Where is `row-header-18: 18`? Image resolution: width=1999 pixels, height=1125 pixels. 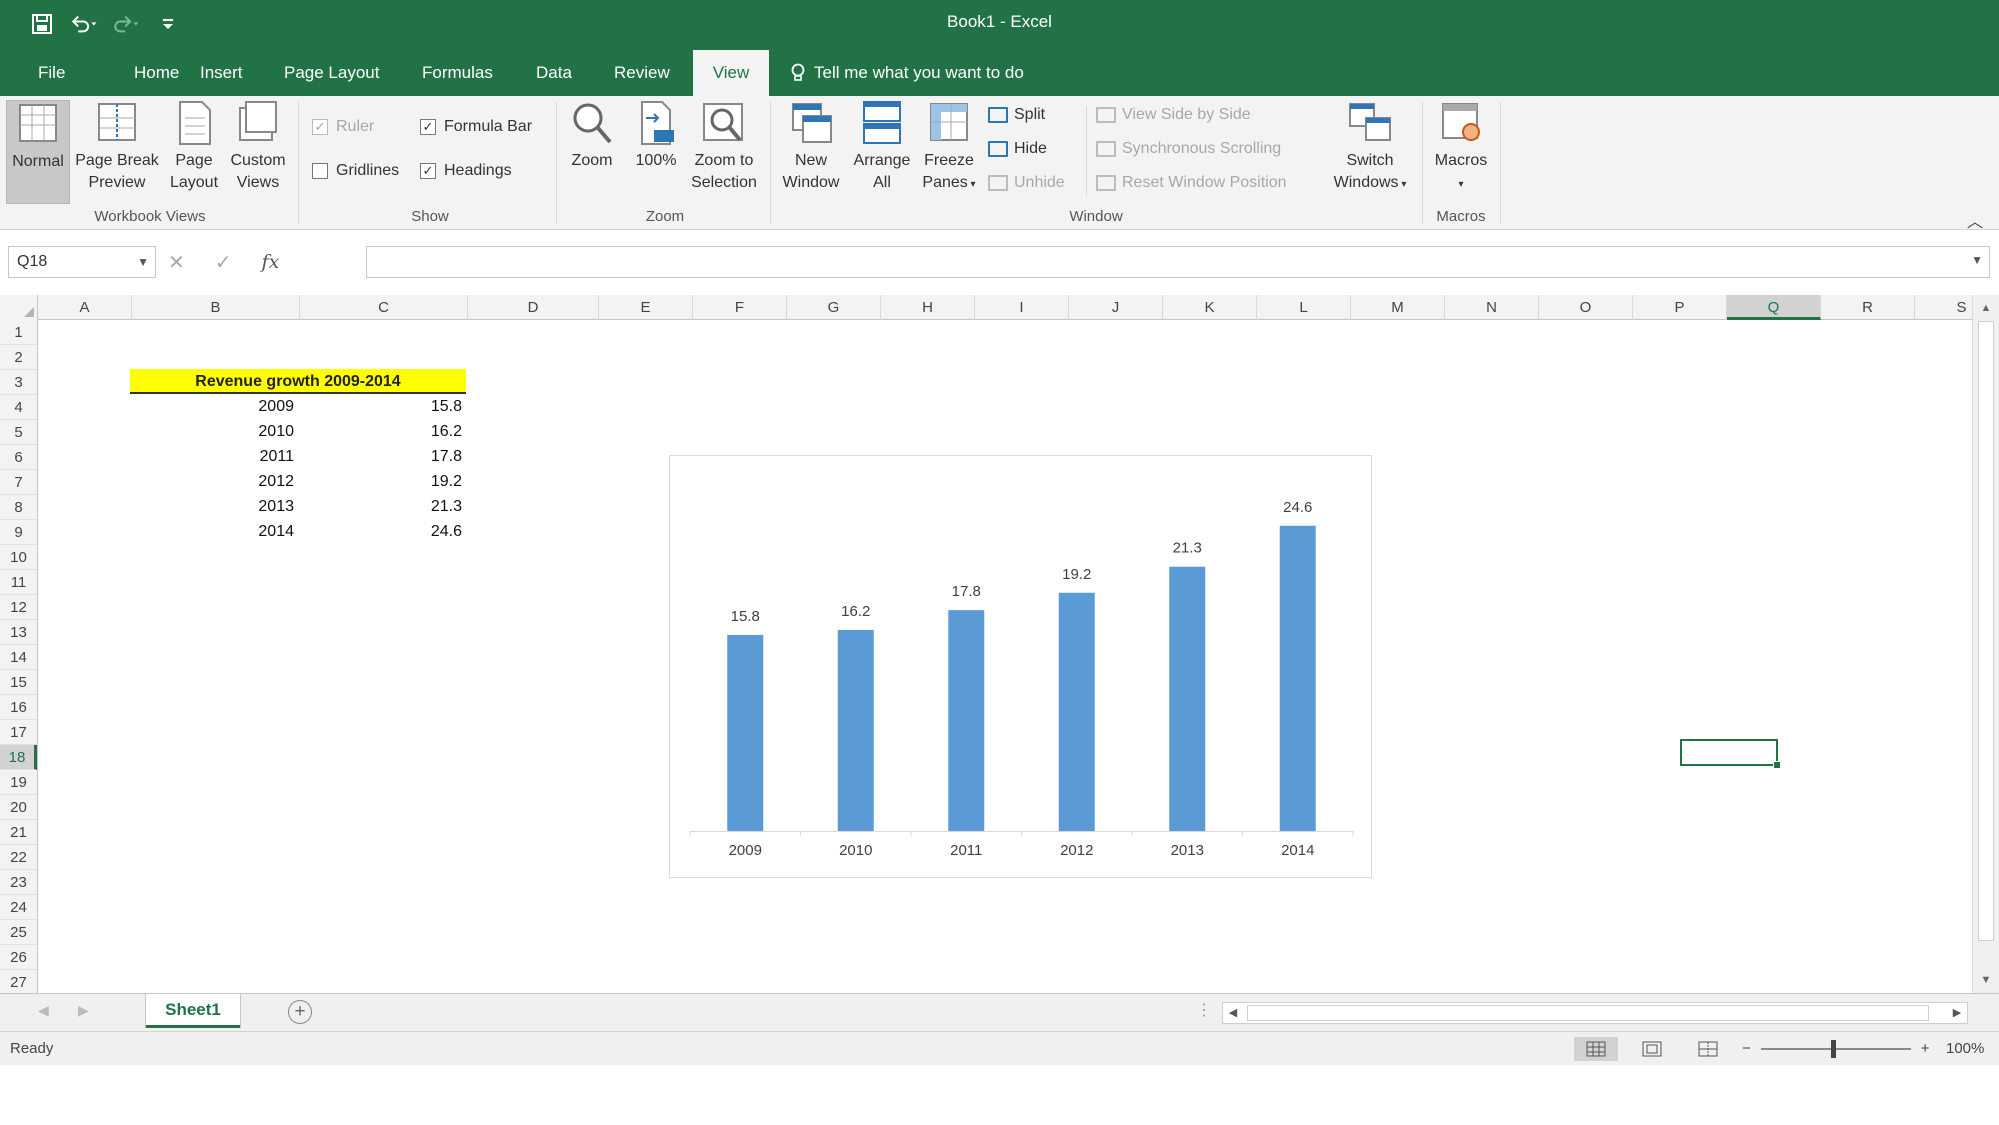 row-header-18: 18 is located at coordinates (18, 757).